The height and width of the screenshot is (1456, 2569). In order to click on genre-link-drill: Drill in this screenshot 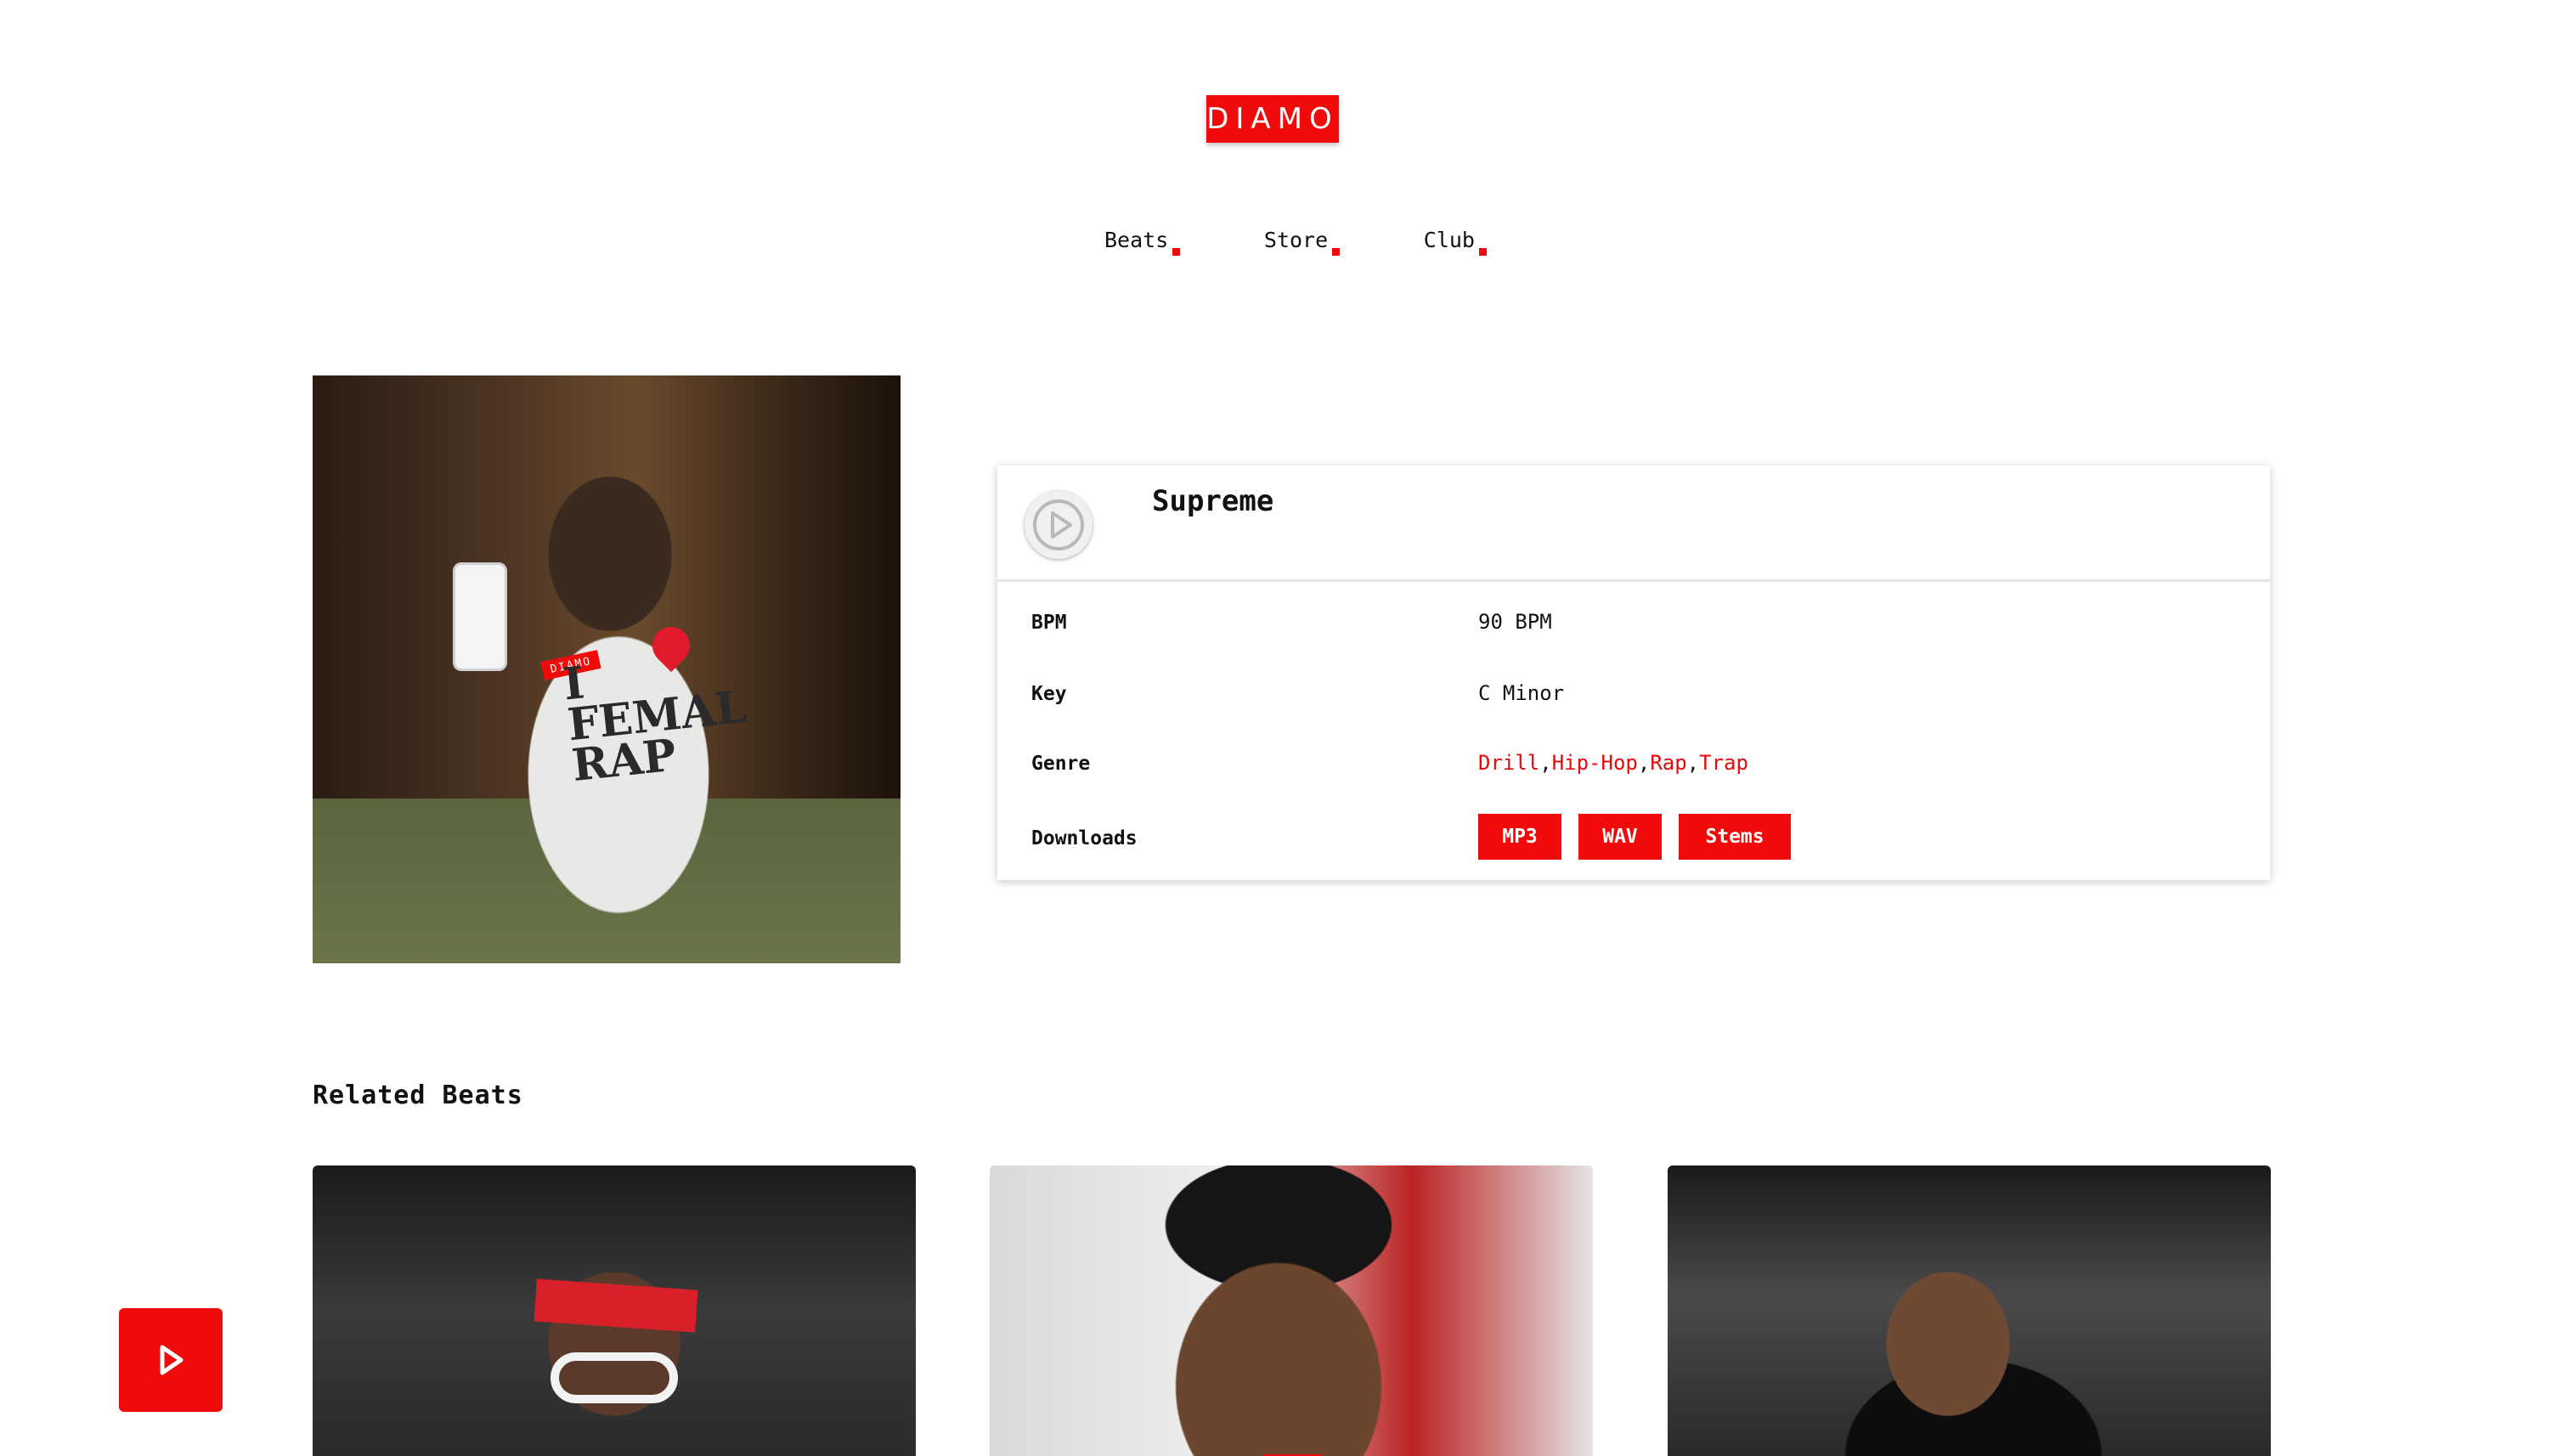, I will do `click(1509, 763)`.